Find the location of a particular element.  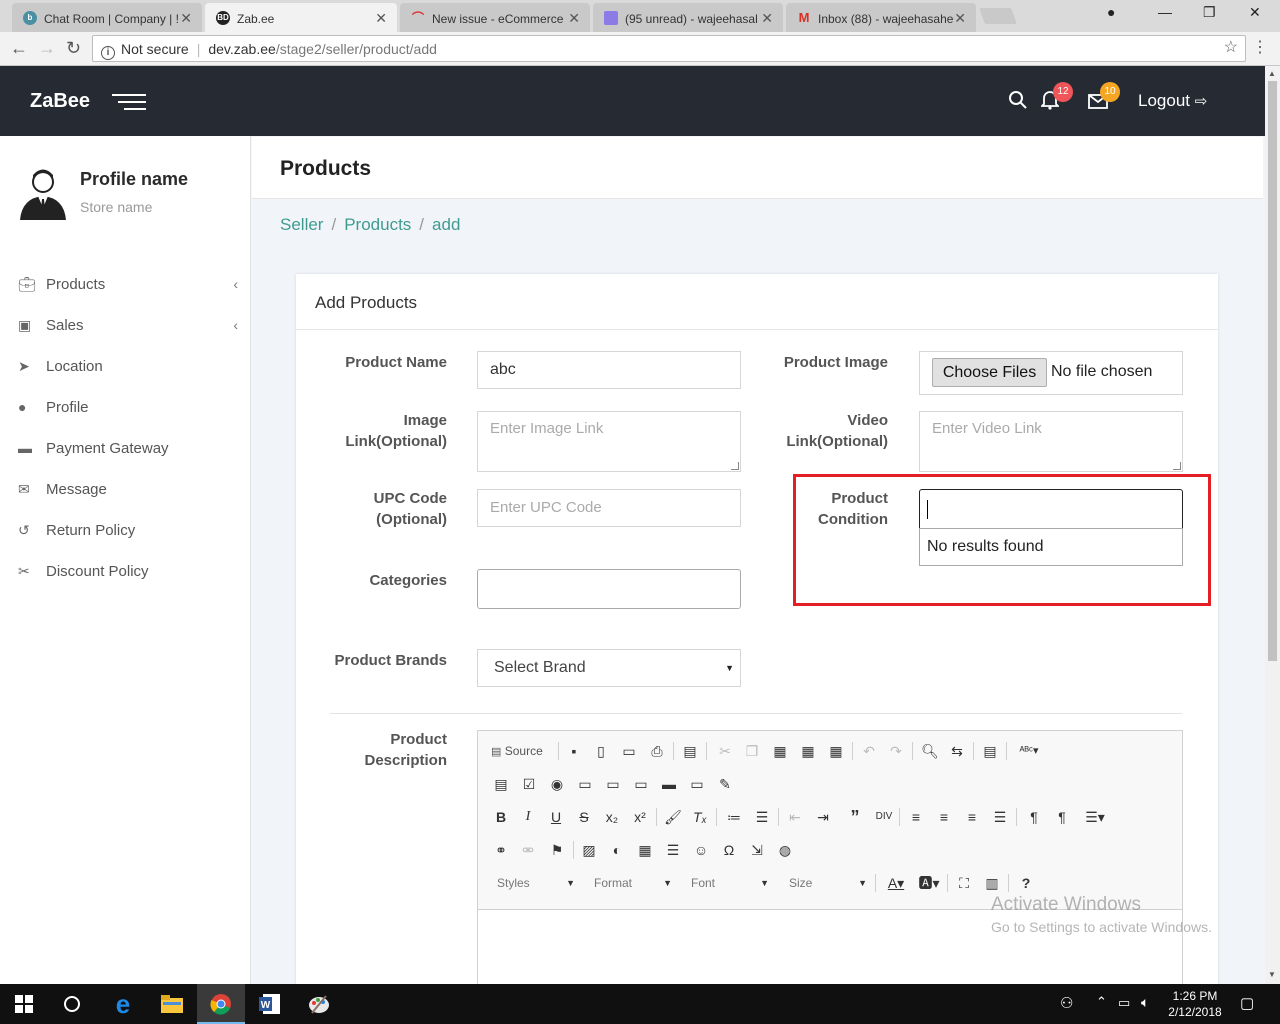

browser-menu-icon: ⋮ is located at coordinates (1260, 47).